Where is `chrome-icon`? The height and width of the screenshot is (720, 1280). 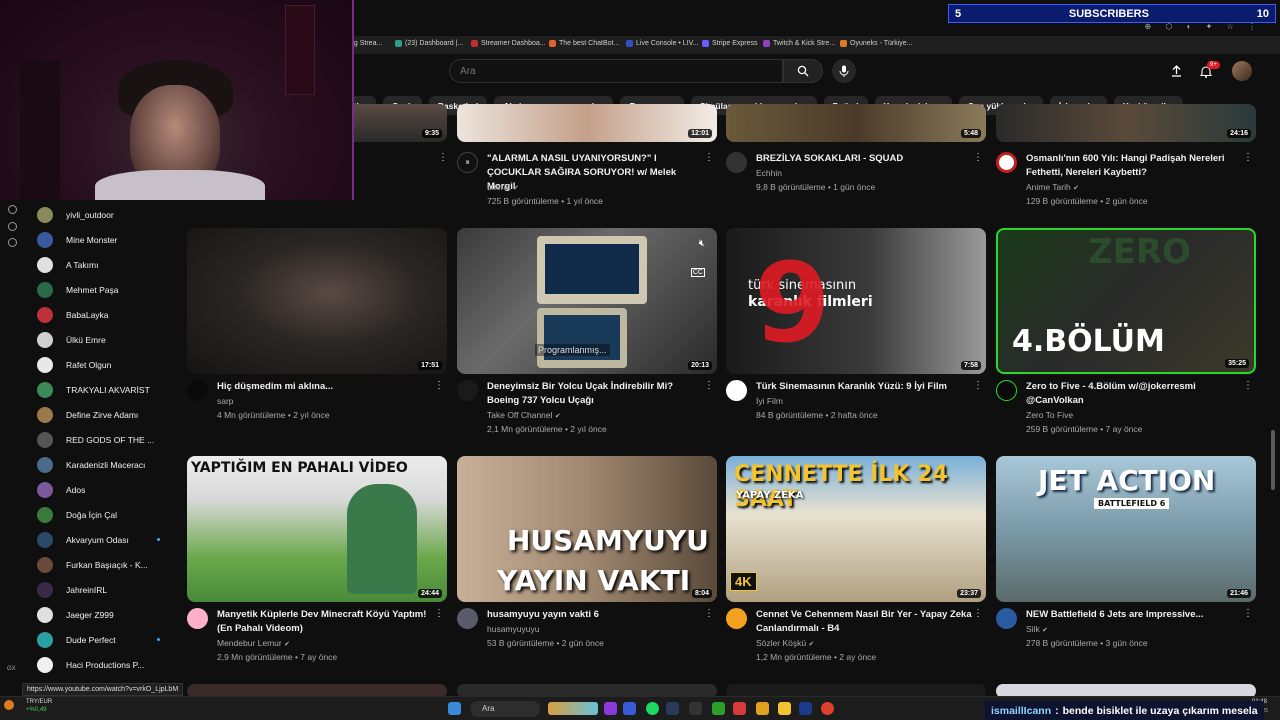 chrome-icon is located at coordinates (827, 708).